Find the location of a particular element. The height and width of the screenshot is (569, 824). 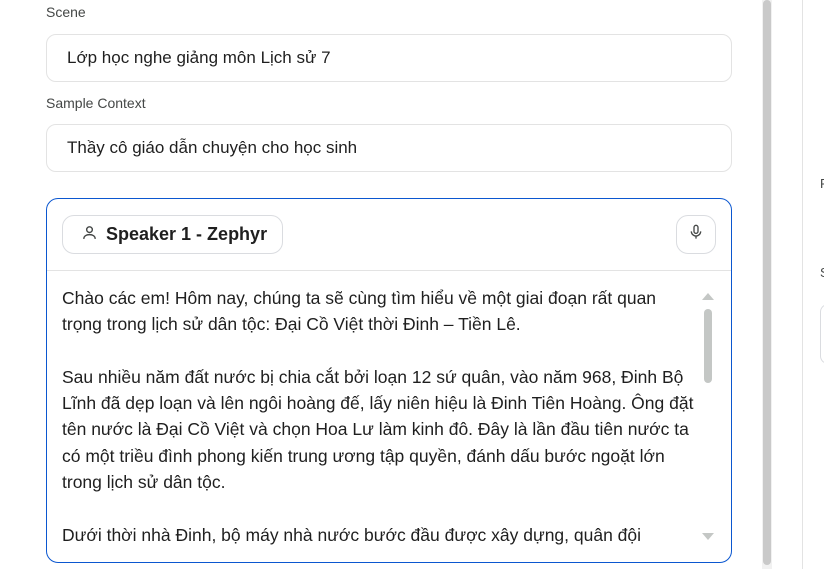

scene-label: Scene is located at coordinates (66, 12).